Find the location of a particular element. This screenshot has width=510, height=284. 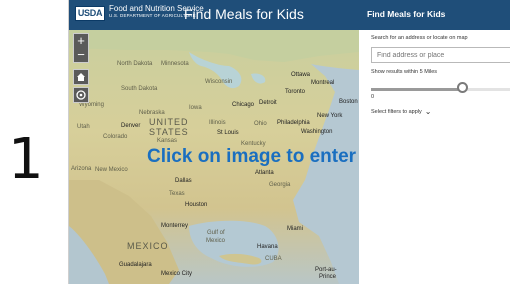

map-label-iowa: Iowa is located at coordinates (195, 108).